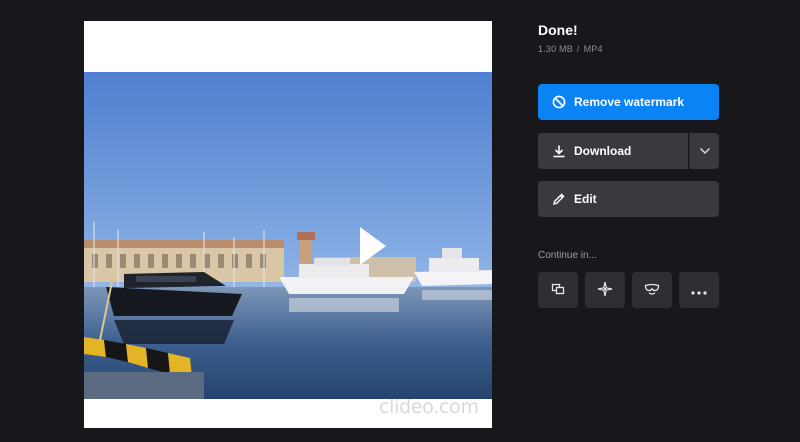 The image size is (800, 442). I want to click on download-options-toggle, so click(704, 151).